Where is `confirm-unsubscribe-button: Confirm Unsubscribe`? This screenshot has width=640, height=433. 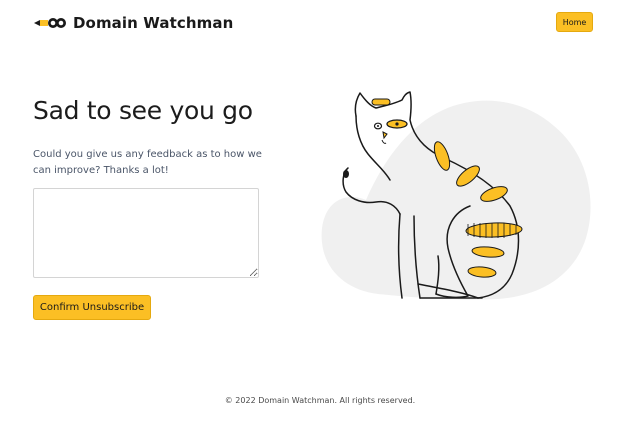 confirm-unsubscribe-button: Confirm Unsubscribe is located at coordinates (92, 307).